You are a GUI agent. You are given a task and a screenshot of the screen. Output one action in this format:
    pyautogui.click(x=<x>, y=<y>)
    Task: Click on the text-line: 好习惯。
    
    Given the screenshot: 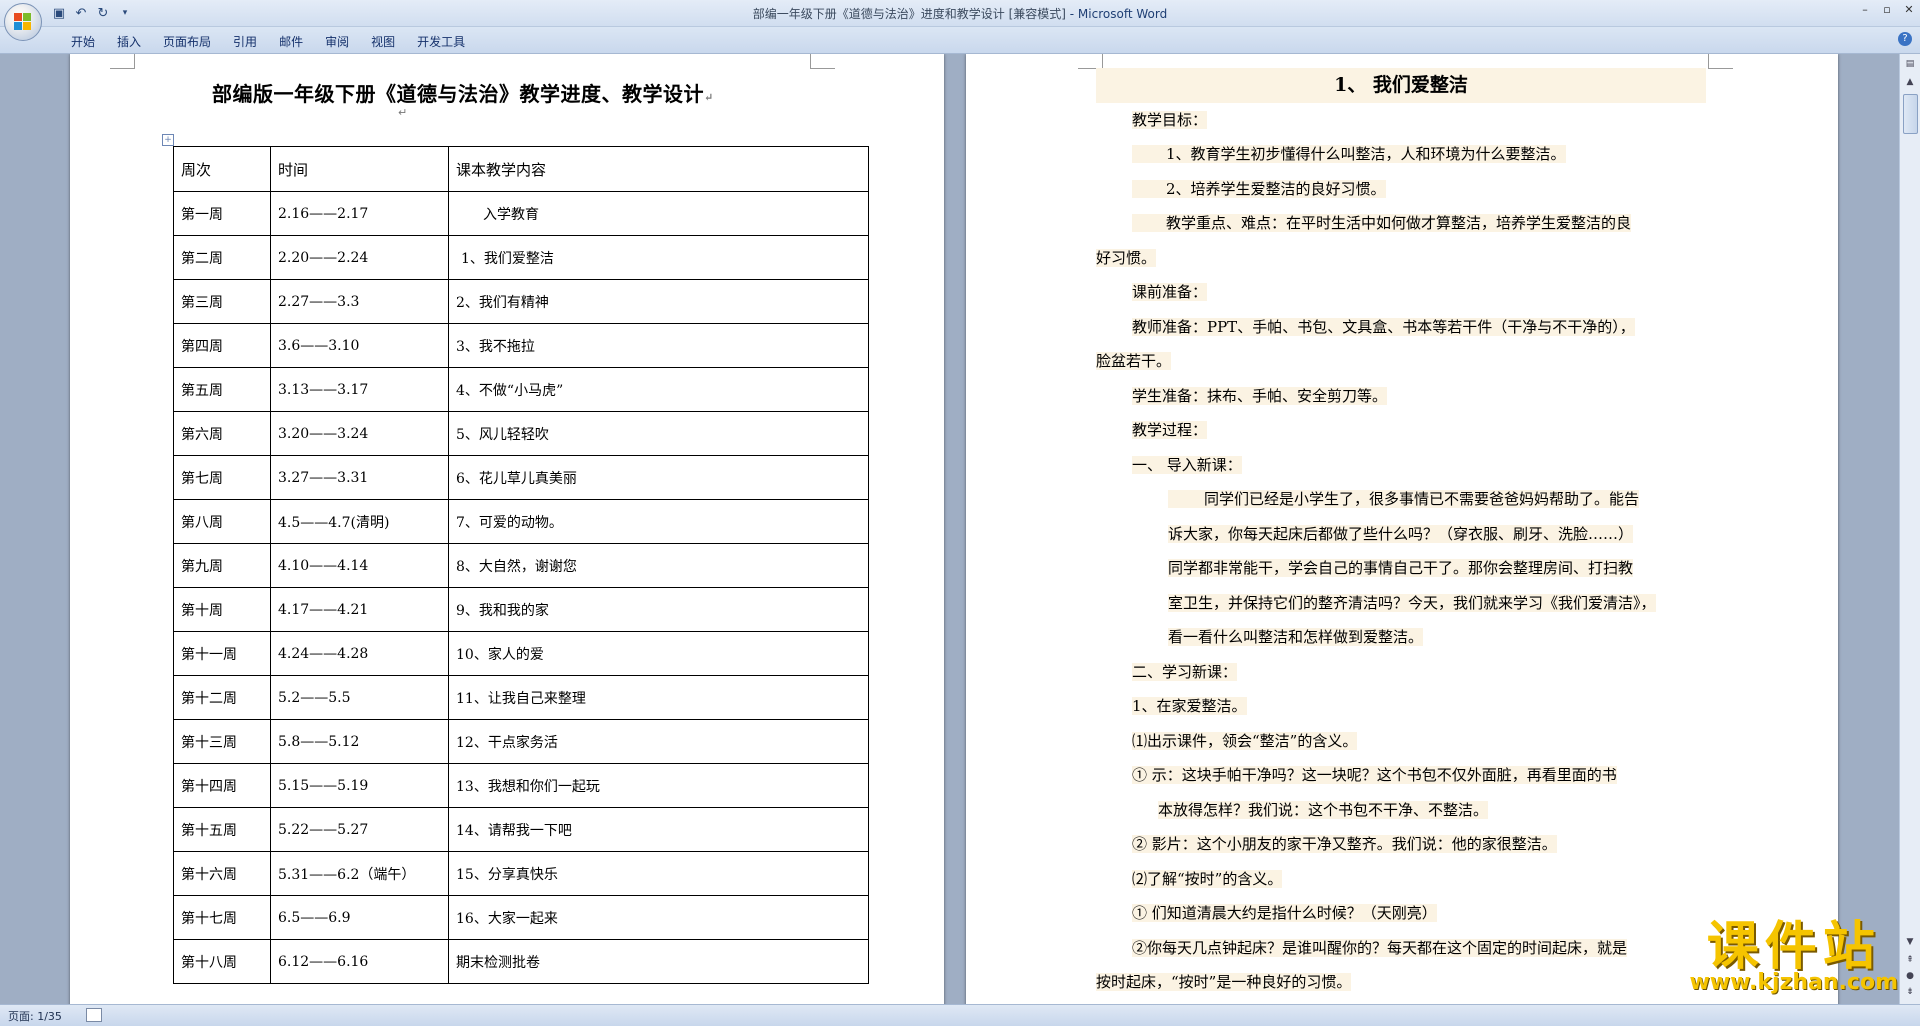 What is the action you would take?
    pyautogui.click(x=1126, y=257)
    